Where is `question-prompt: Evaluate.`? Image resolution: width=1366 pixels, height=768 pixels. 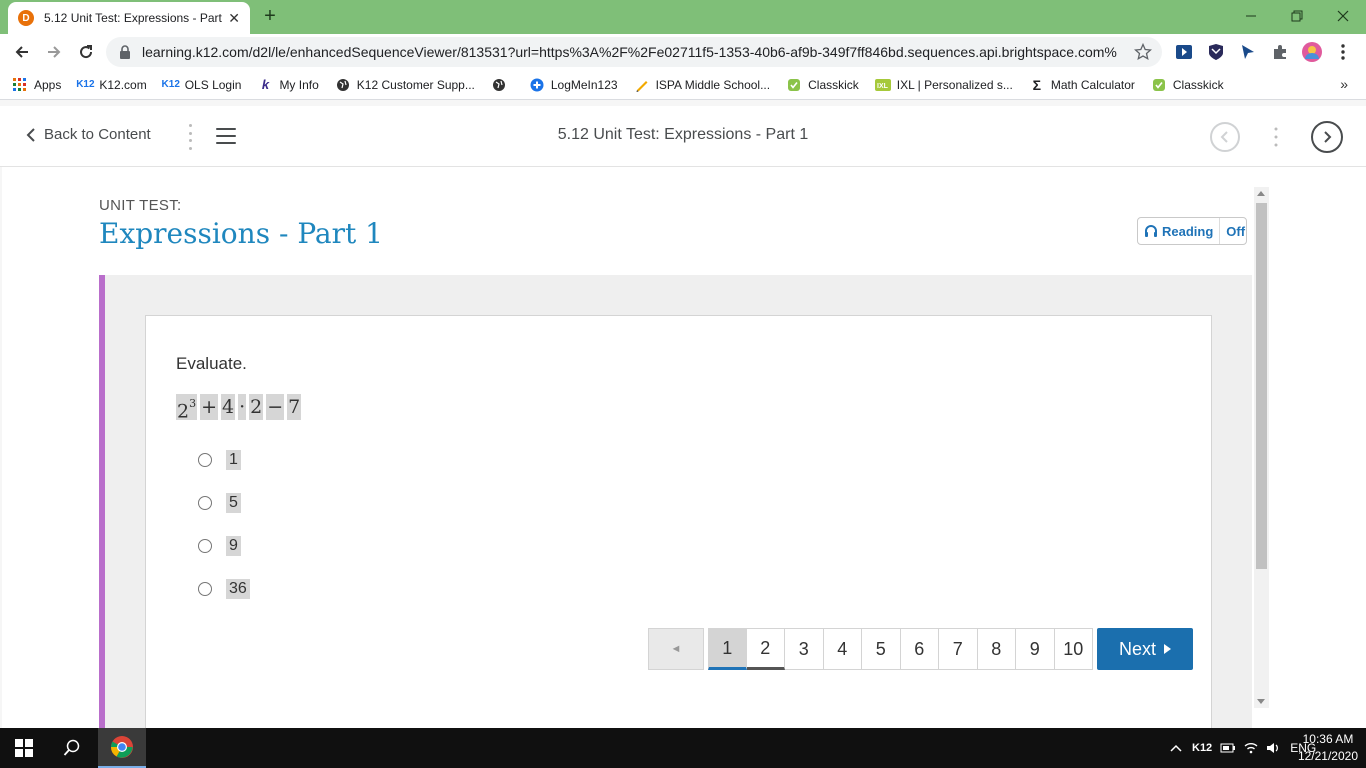 question-prompt: Evaluate. is located at coordinates (211, 363).